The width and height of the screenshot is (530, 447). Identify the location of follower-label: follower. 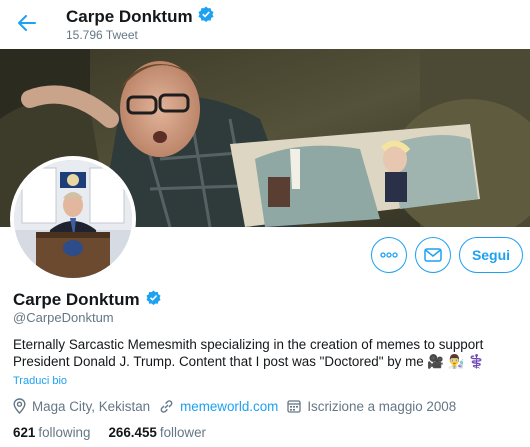
(183, 432).